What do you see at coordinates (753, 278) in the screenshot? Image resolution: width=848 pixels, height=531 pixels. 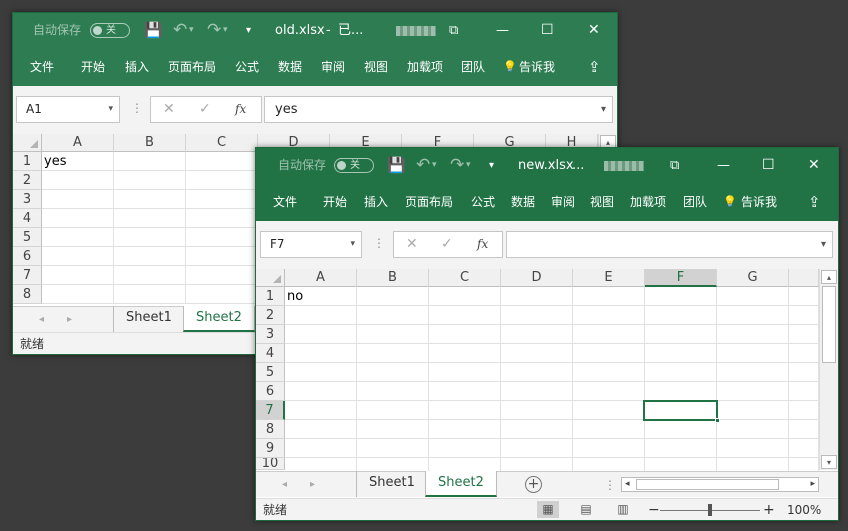 I see `col-header: G` at bounding box center [753, 278].